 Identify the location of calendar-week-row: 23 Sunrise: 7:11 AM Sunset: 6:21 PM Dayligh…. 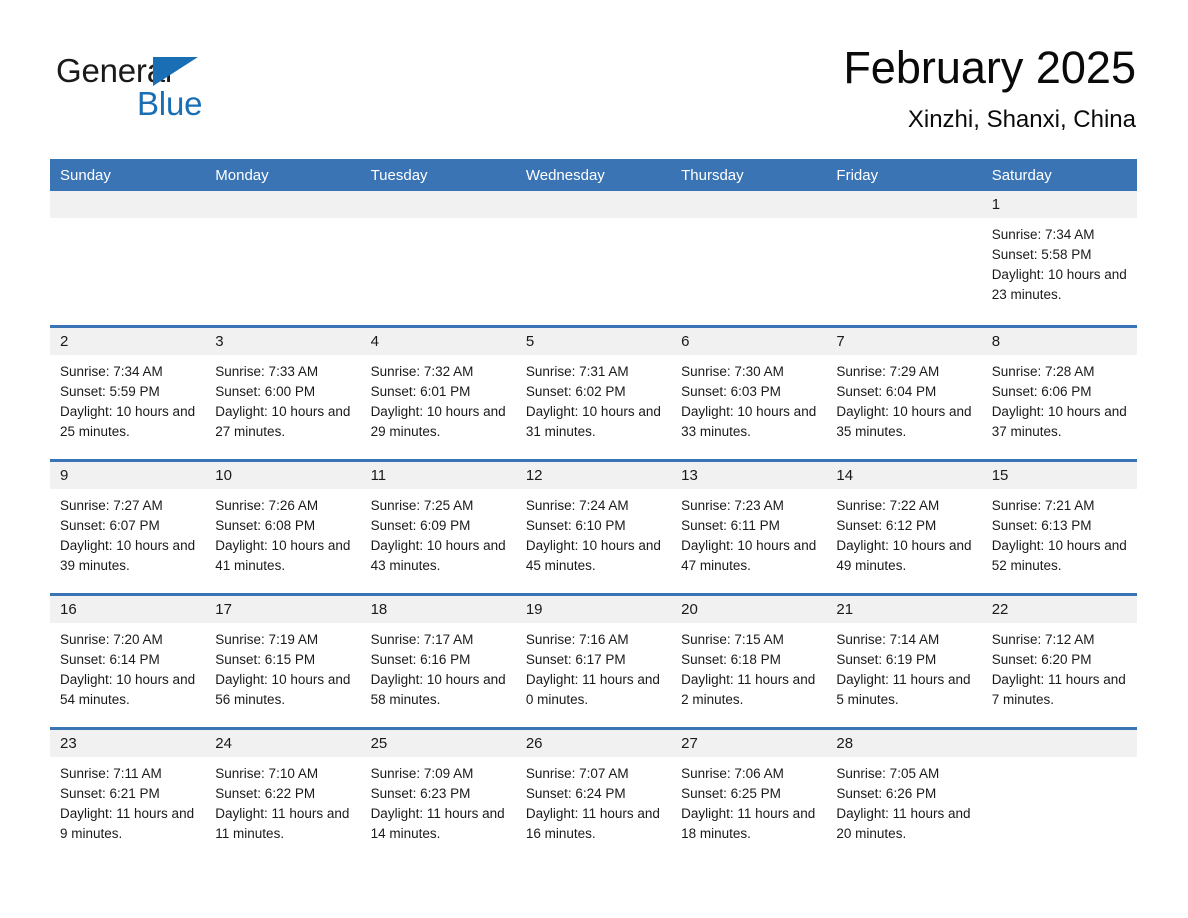
(593, 794).